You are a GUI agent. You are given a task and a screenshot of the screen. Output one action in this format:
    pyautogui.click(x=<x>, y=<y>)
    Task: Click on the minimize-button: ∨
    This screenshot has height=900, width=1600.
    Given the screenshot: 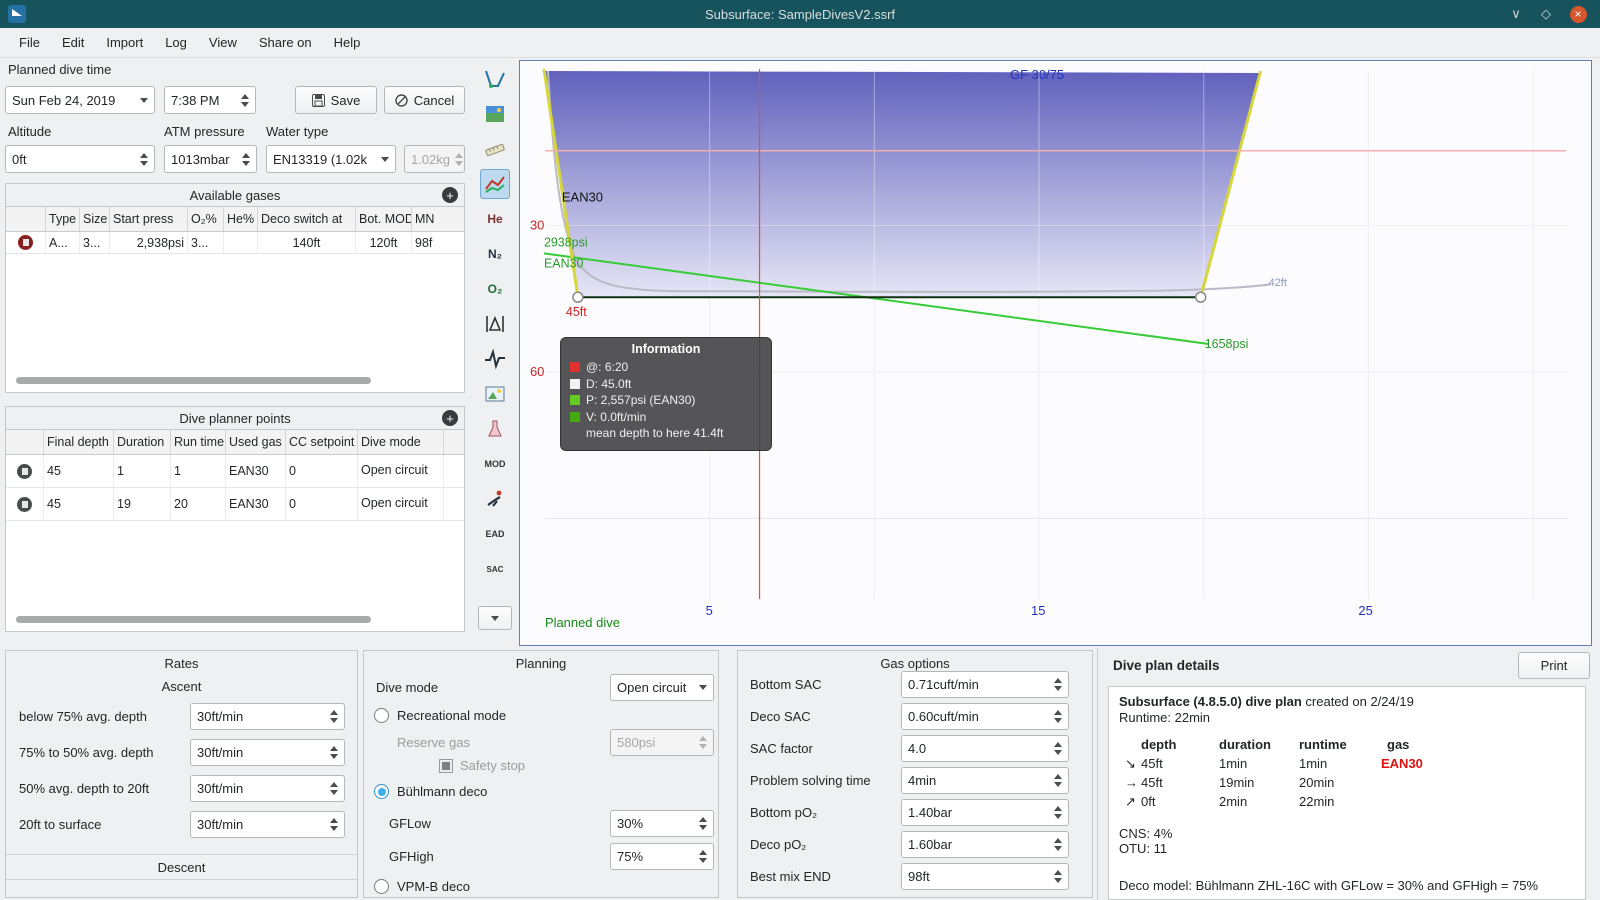 What is the action you would take?
    pyautogui.click(x=1516, y=14)
    